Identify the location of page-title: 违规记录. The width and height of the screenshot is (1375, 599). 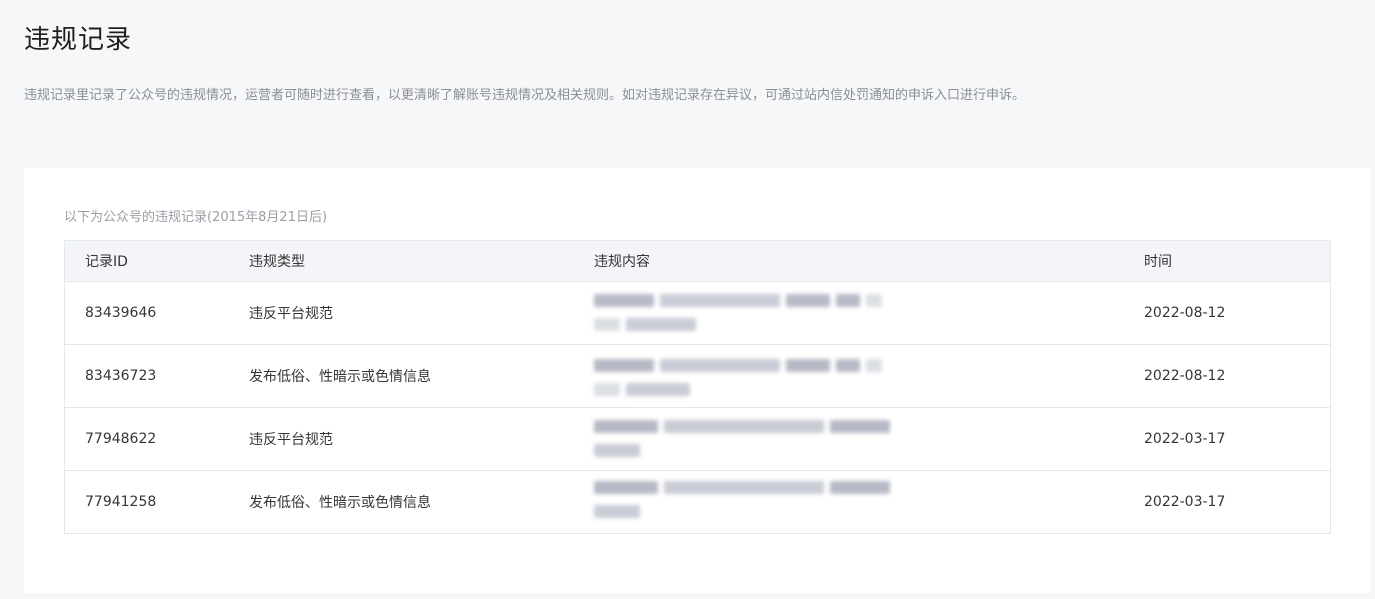
(78, 40).